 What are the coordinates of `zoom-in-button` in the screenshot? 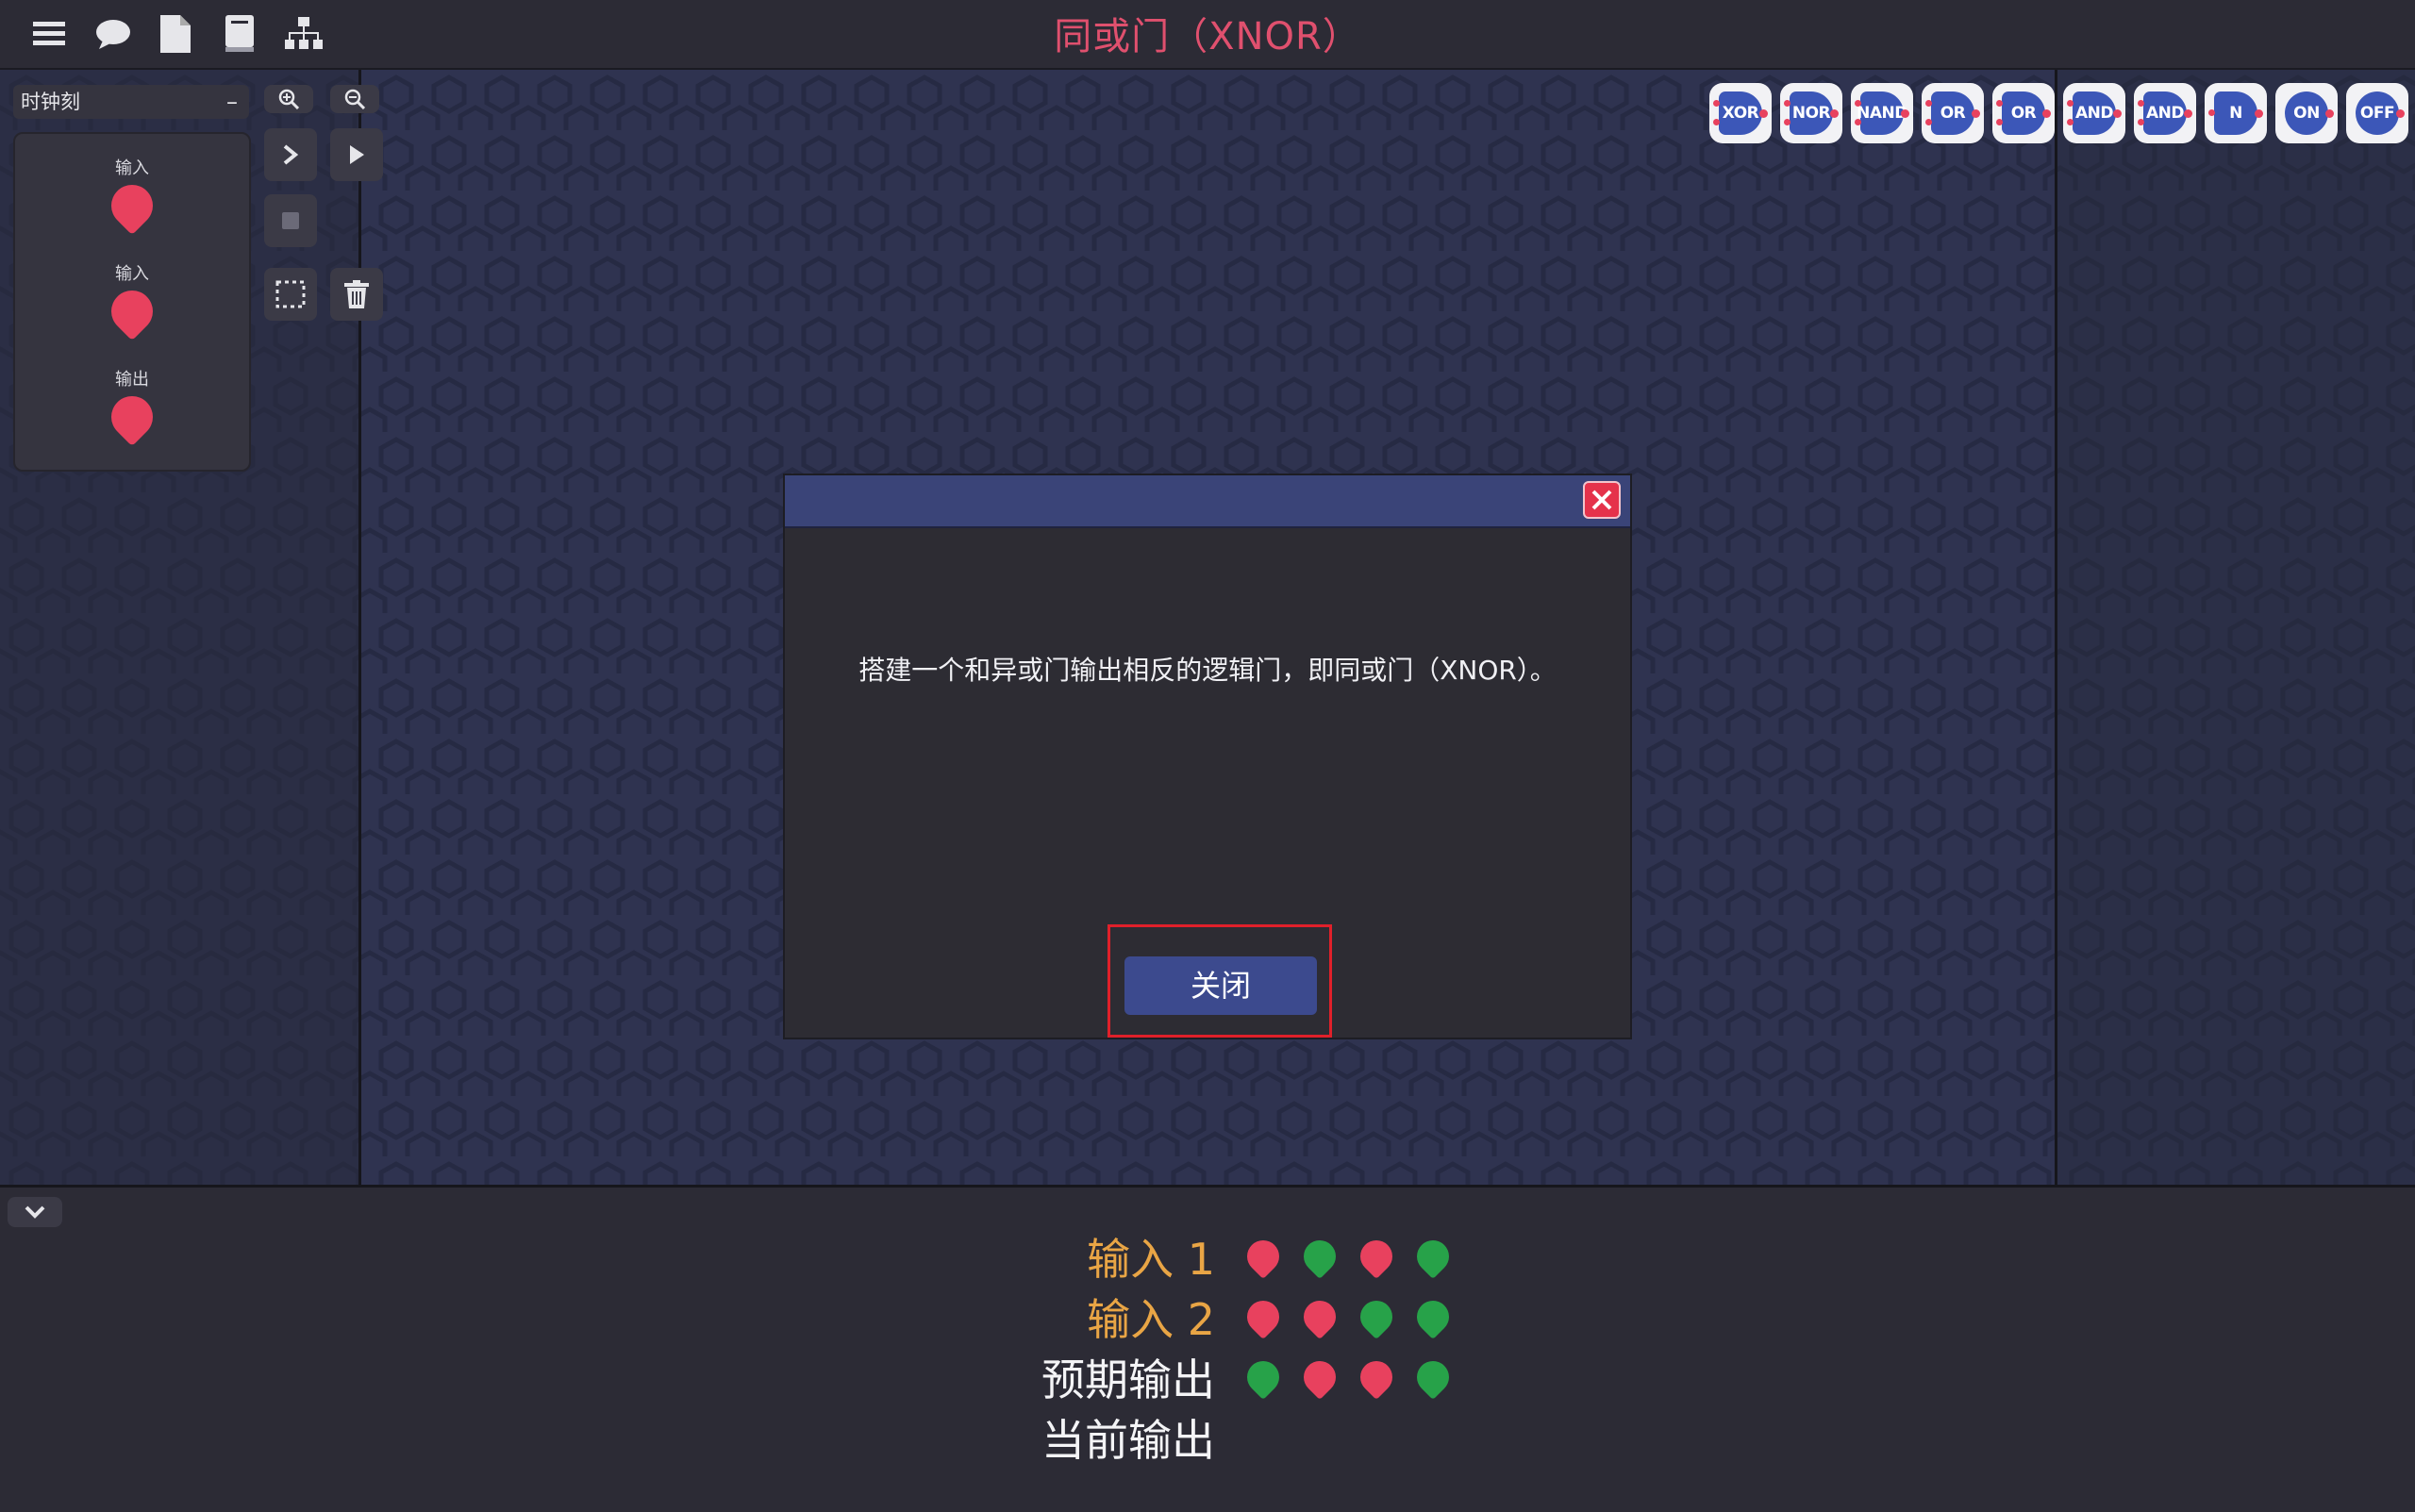 It's located at (288, 99).